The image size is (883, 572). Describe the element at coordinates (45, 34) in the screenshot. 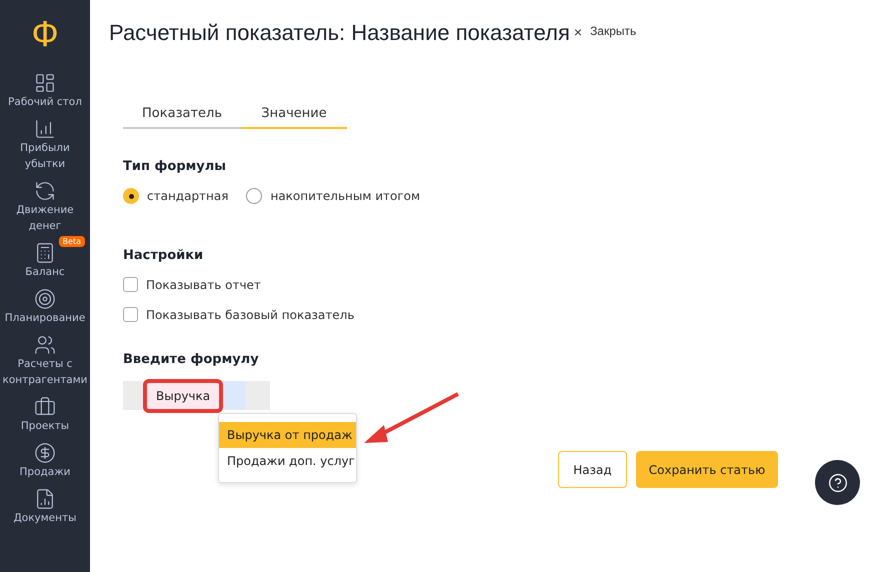

I see `logo: Ф` at that location.